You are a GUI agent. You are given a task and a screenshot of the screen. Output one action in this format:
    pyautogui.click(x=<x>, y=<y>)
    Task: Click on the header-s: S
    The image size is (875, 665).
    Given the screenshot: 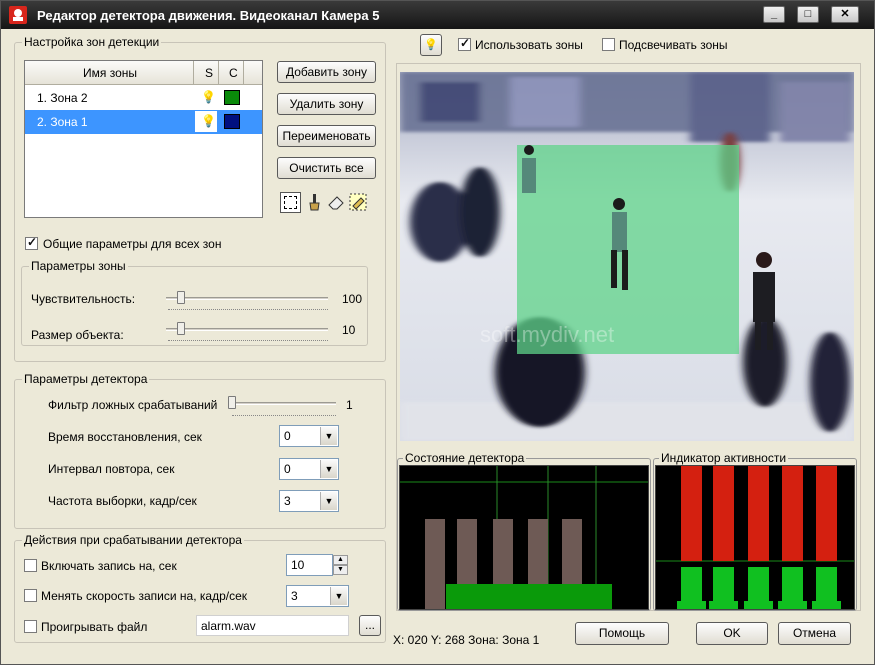 What is the action you would take?
    pyautogui.click(x=209, y=73)
    